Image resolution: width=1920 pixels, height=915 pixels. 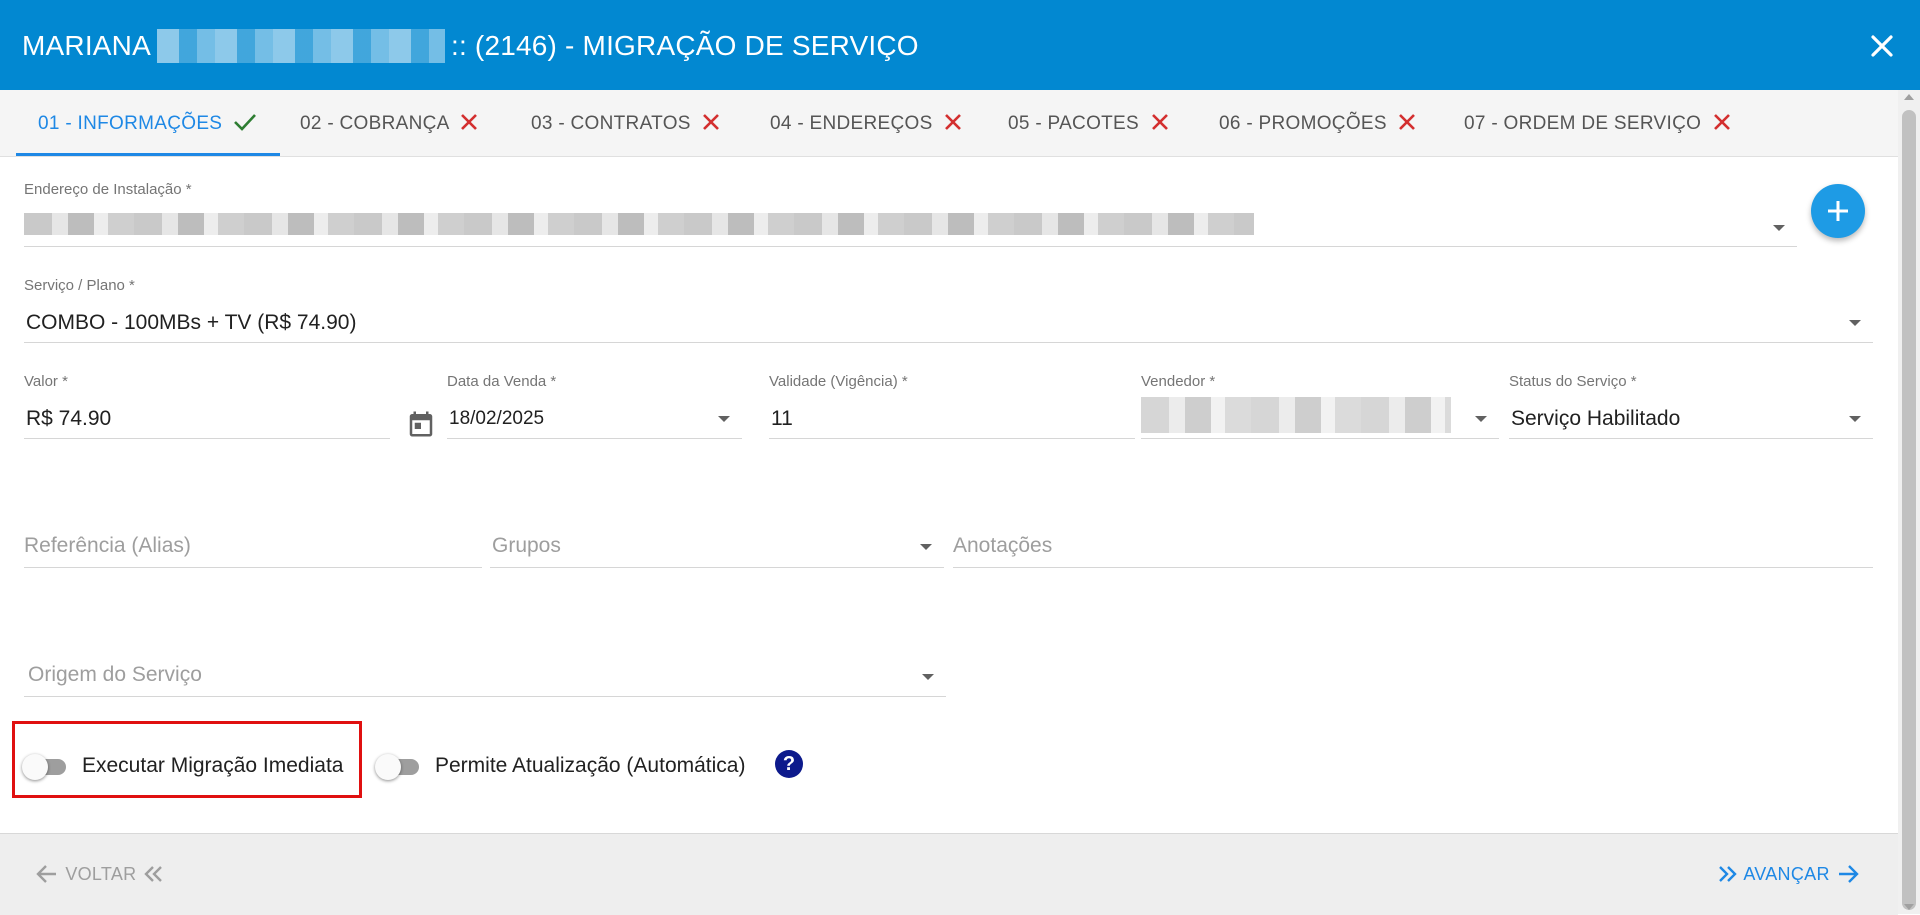 I want to click on active-tab-indicator, so click(x=148, y=154).